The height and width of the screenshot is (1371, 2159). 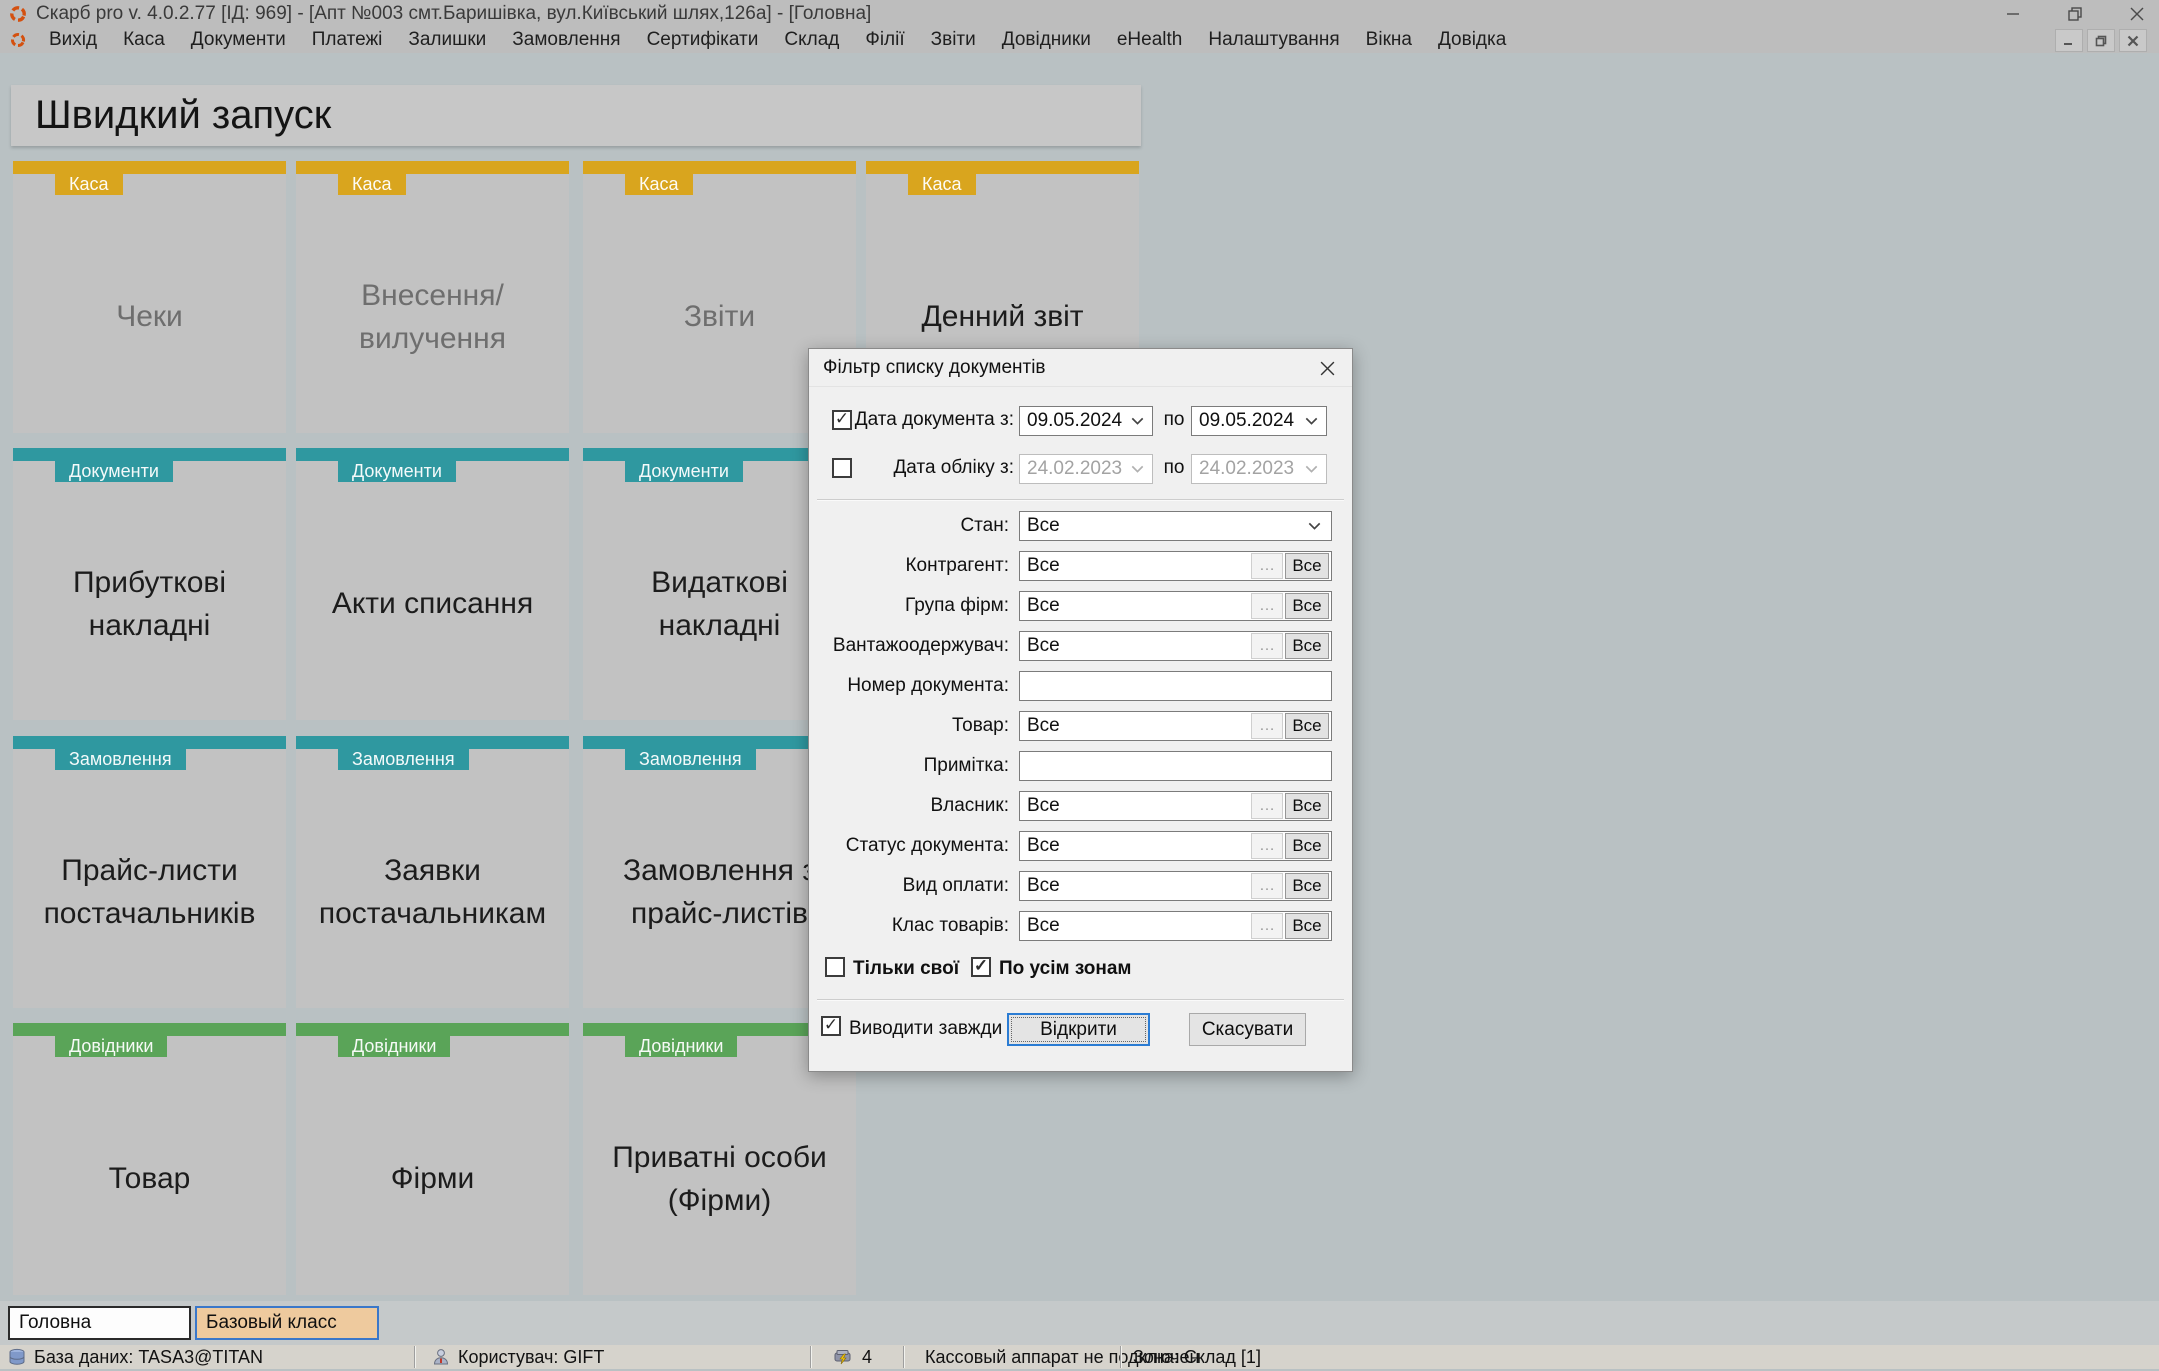 I want to click on mdi-minimize-icon, so click(x=2069, y=40).